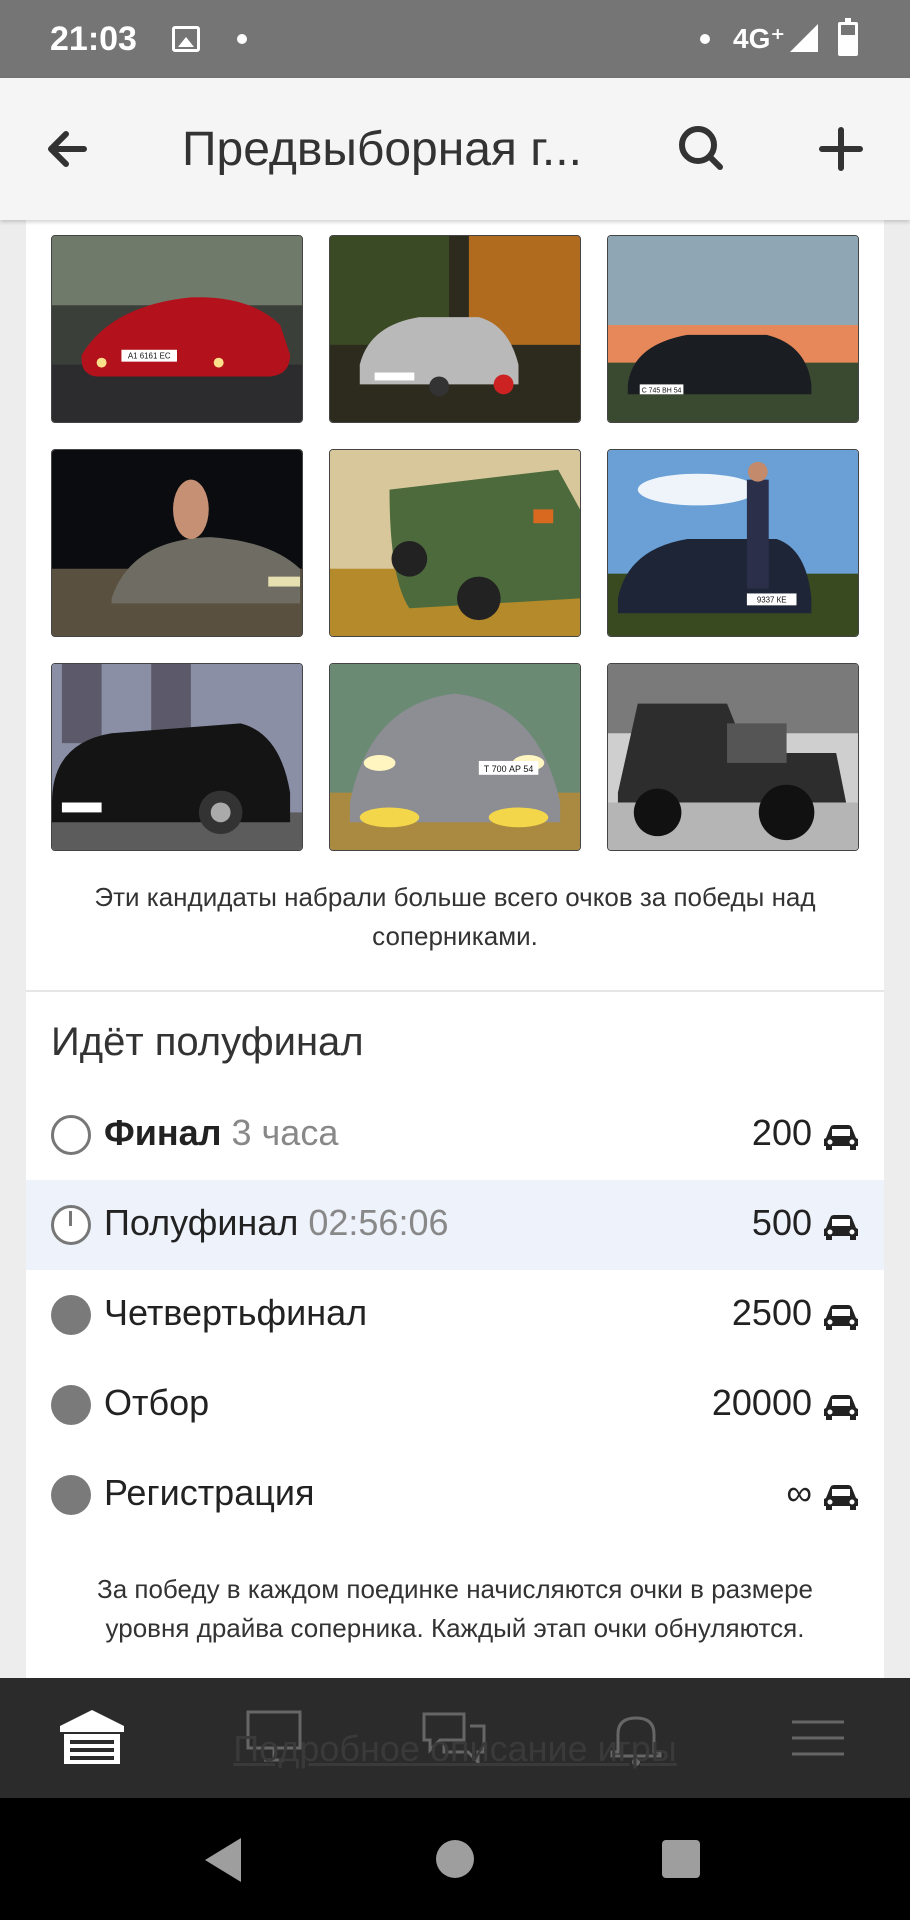  What do you see at coordinates (177, 329) in the screenshot?
I see `candidate-photo: А1 6161 ЕС` at bounding box center [177, 329].